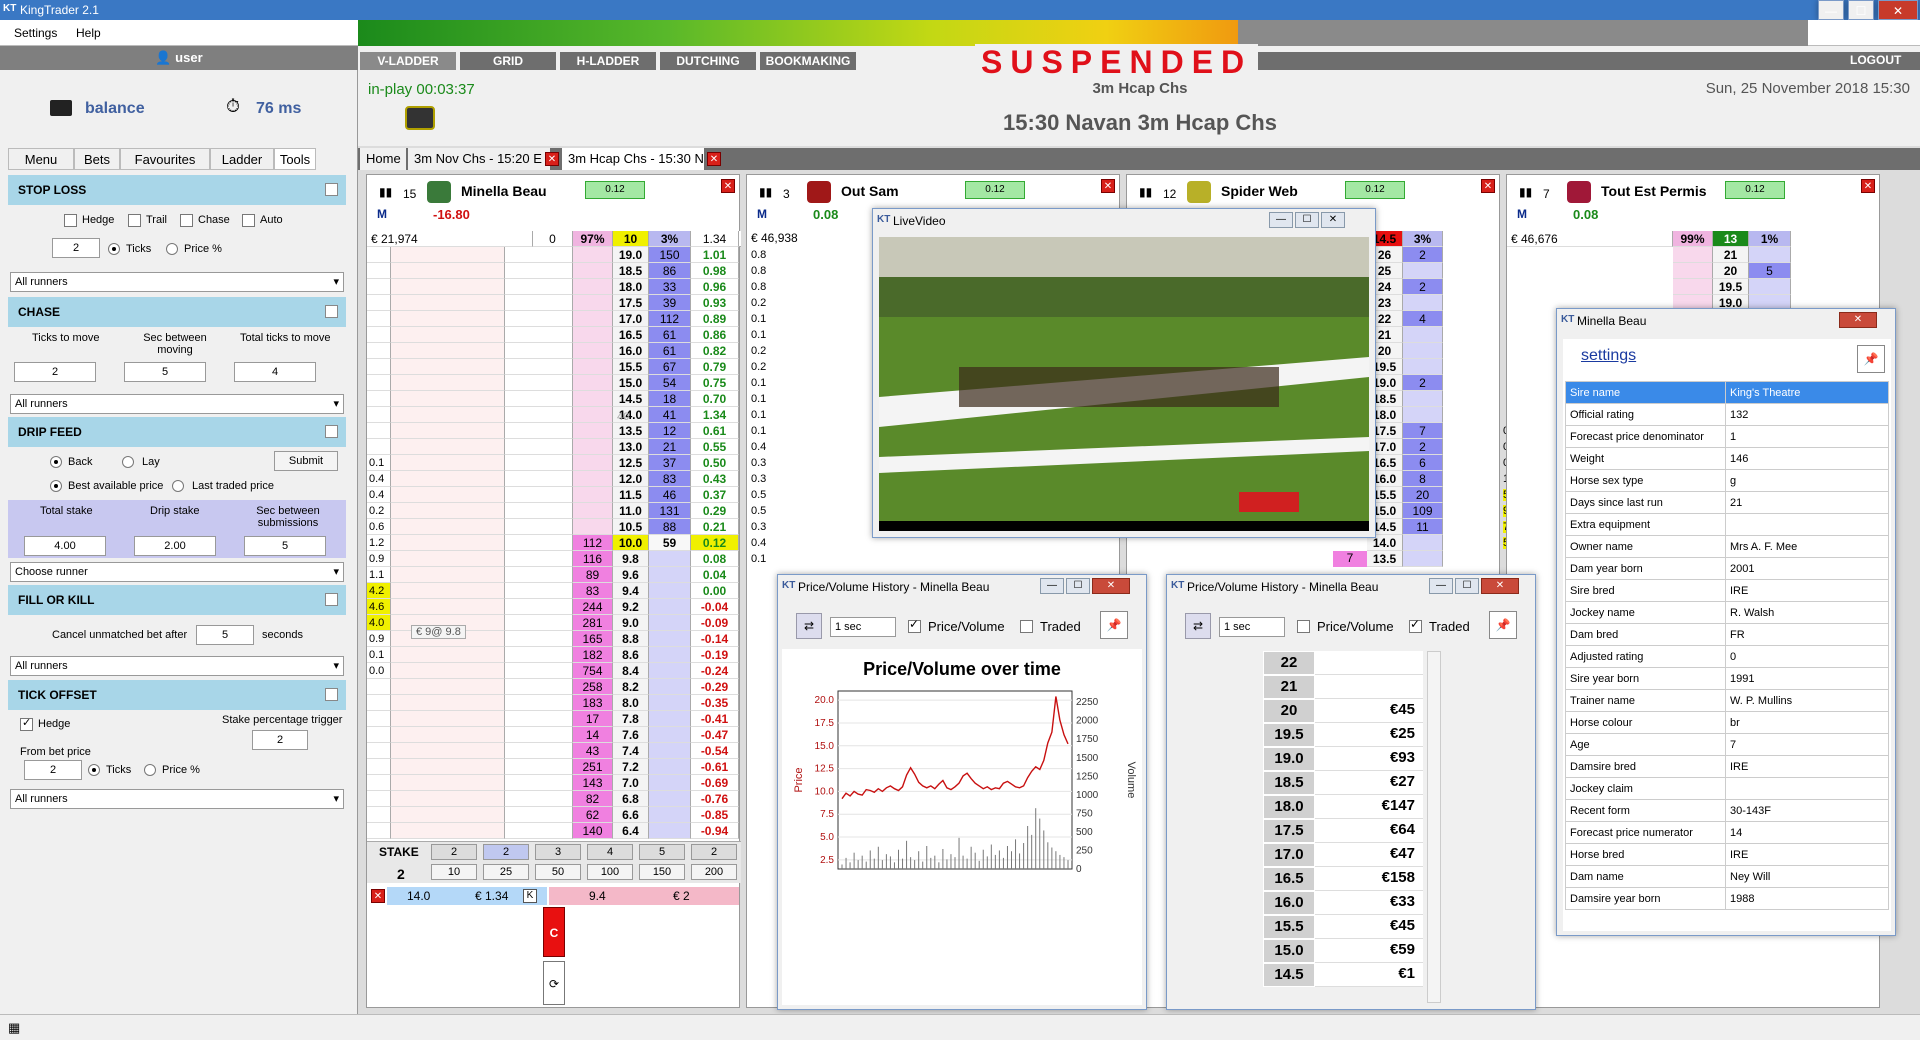 The image size is (1920, 1040). I want to click on fok-runners-select: All runners, so click(177, 666).